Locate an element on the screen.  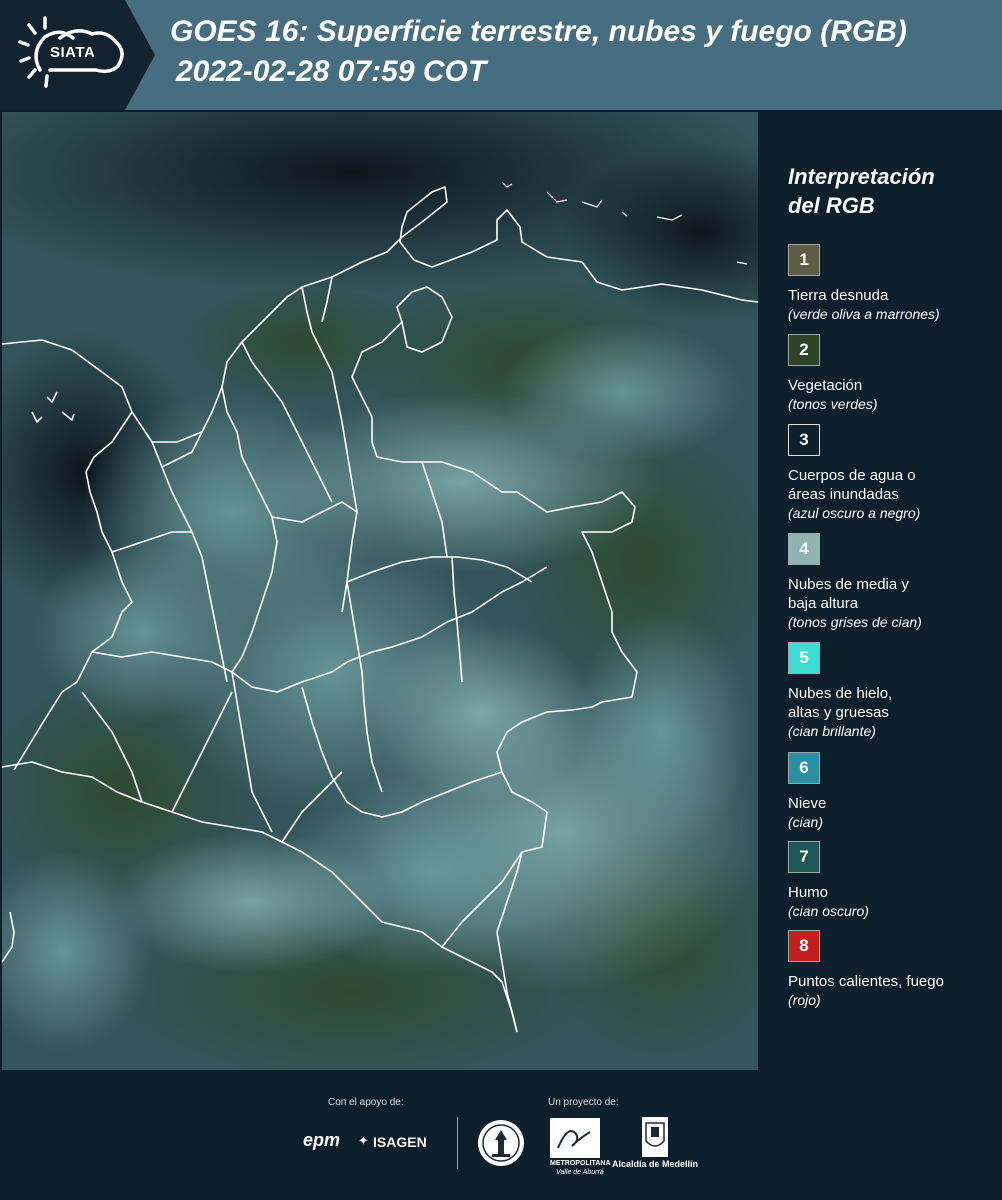
legend-swatch: 6 is located at coordinates (804, 768).